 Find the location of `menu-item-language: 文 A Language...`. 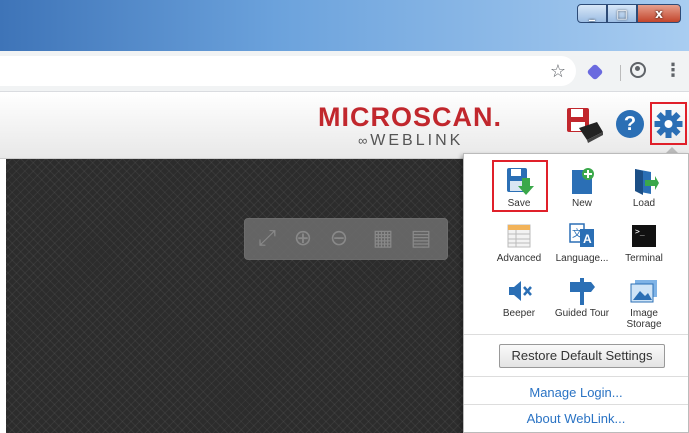

menu-item-language: 文 A Language... is located at coordinates (582, 242).